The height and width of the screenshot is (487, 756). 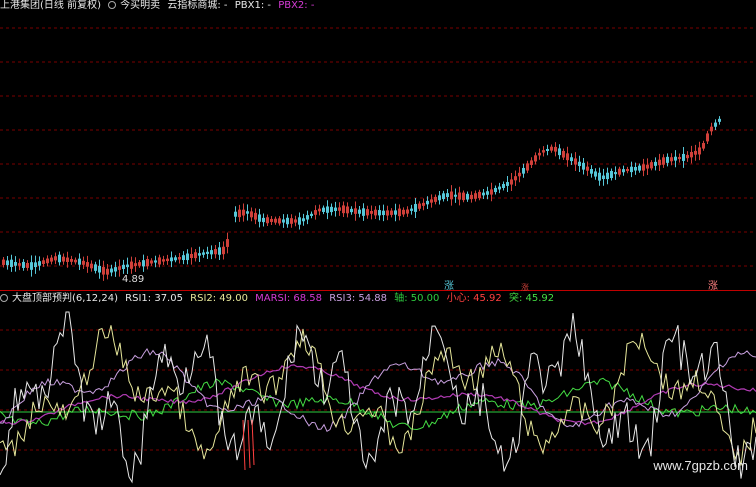 I want to click on xiaoxin-readout: 小心: 45.92, so click(x=474, y=298).